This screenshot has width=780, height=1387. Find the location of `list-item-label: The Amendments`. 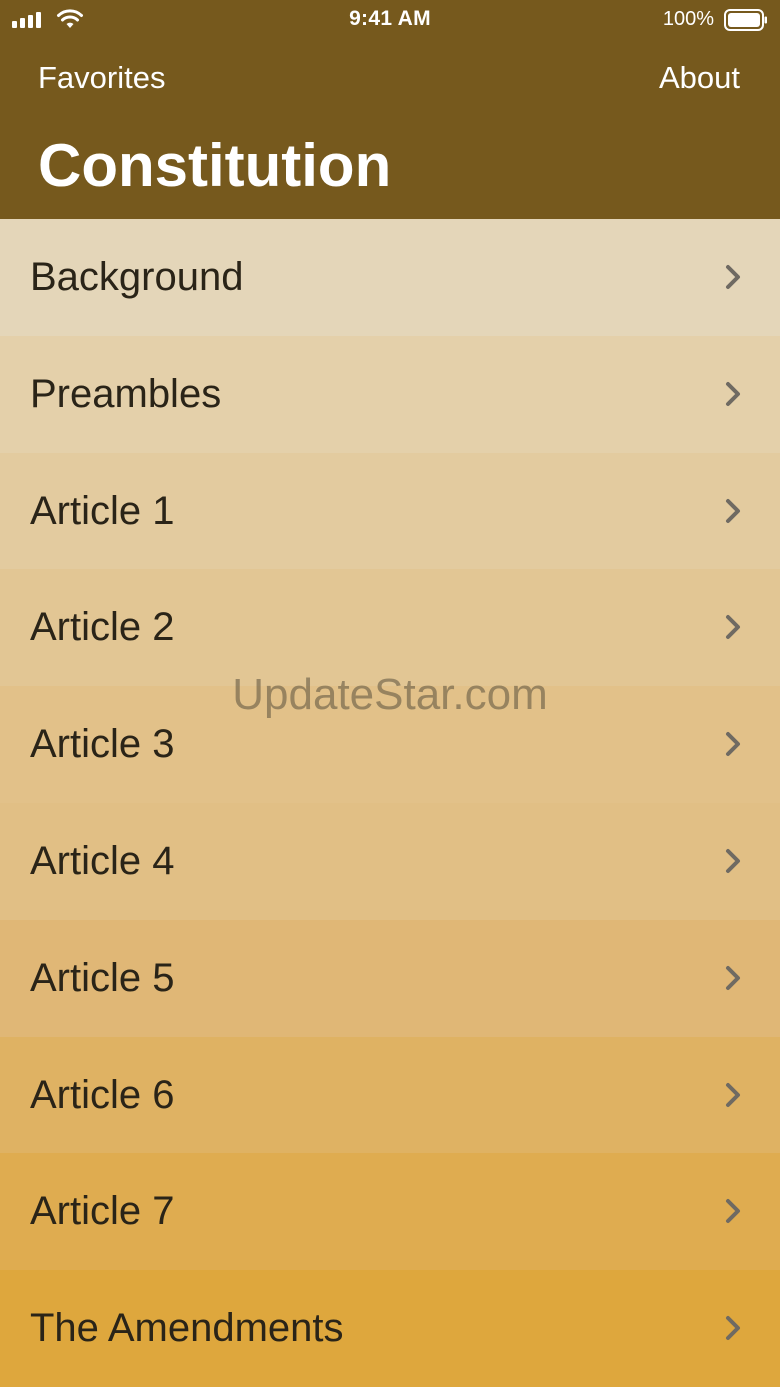

list-item-label: The Amendments is located at coordinates (187, 1328).